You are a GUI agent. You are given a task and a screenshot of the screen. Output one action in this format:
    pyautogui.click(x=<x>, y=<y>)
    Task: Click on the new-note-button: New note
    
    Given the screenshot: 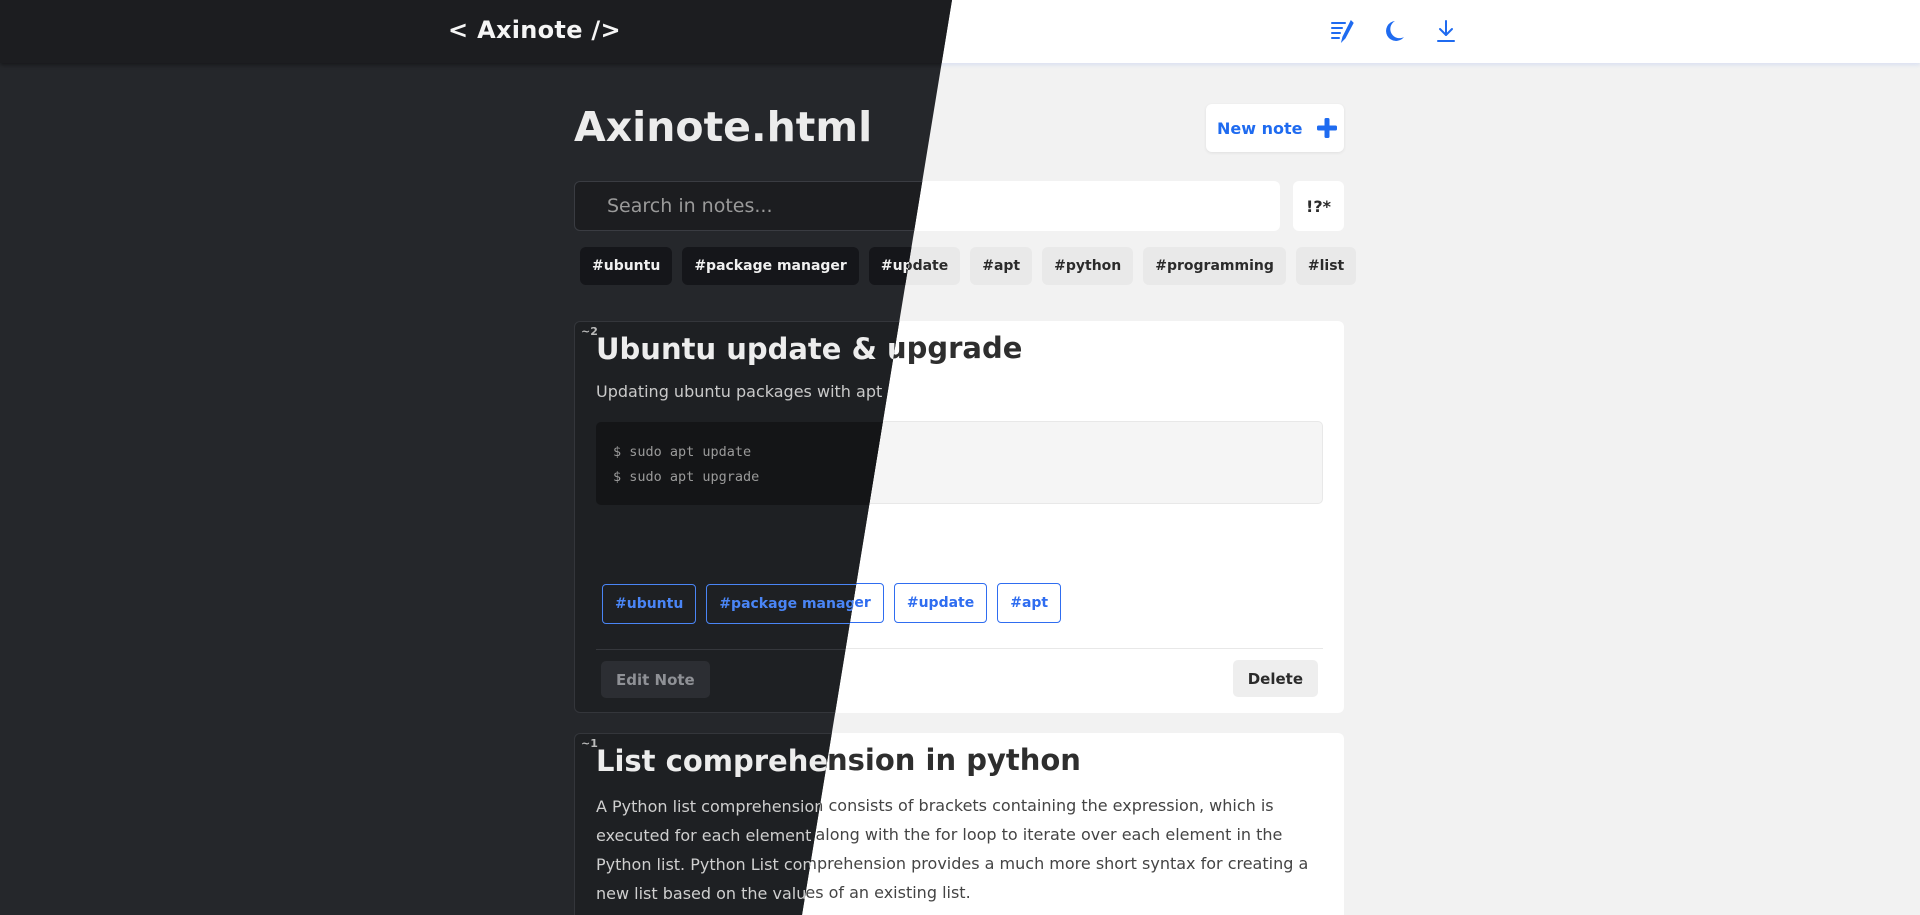 What is the action you would take?
    pyautogui.click(x=1275, y=128)
    